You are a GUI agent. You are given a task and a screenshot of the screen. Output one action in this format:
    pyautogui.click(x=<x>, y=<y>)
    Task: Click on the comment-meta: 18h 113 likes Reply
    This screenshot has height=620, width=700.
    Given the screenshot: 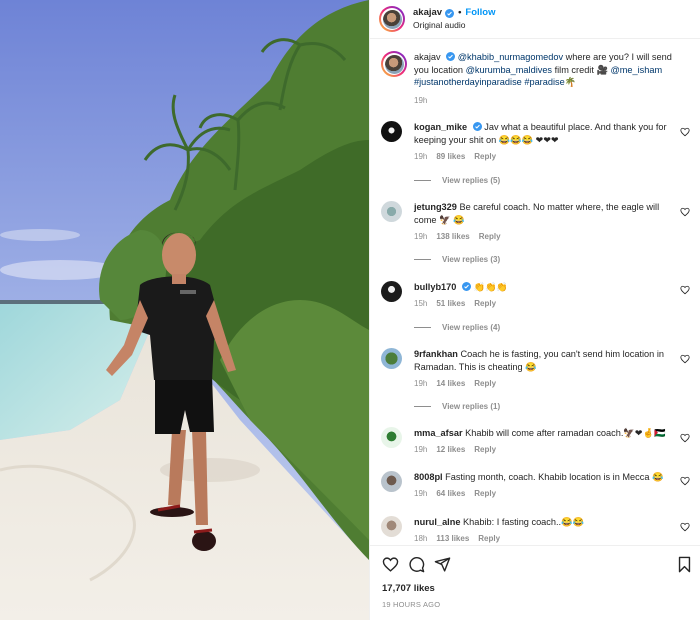 What is the action you would take?
    pyautogui.click(x=461, y=538)
    